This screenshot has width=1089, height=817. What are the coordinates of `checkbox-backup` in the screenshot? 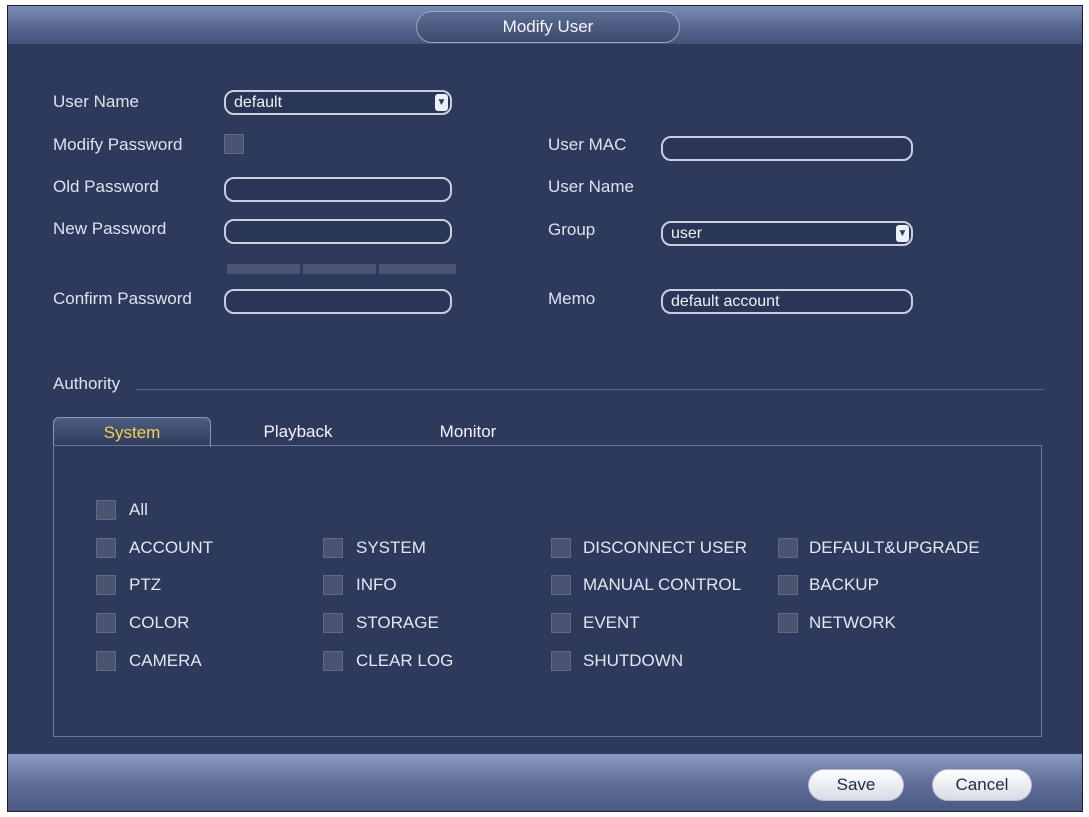 It's located at (788, 585).